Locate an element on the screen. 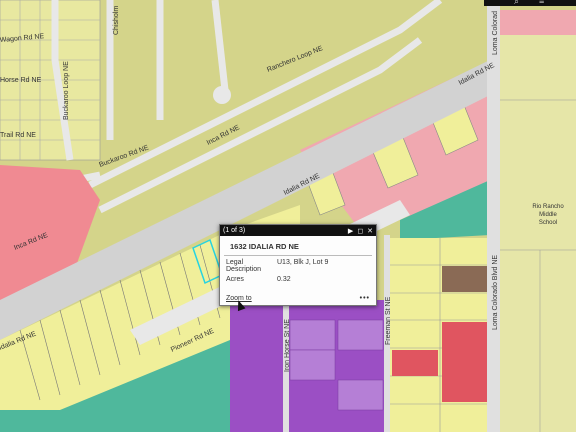 This screenshot has width=576, height=432. popup-address: 1632 IDALIA RD NE is located at coordinates (298, 246).